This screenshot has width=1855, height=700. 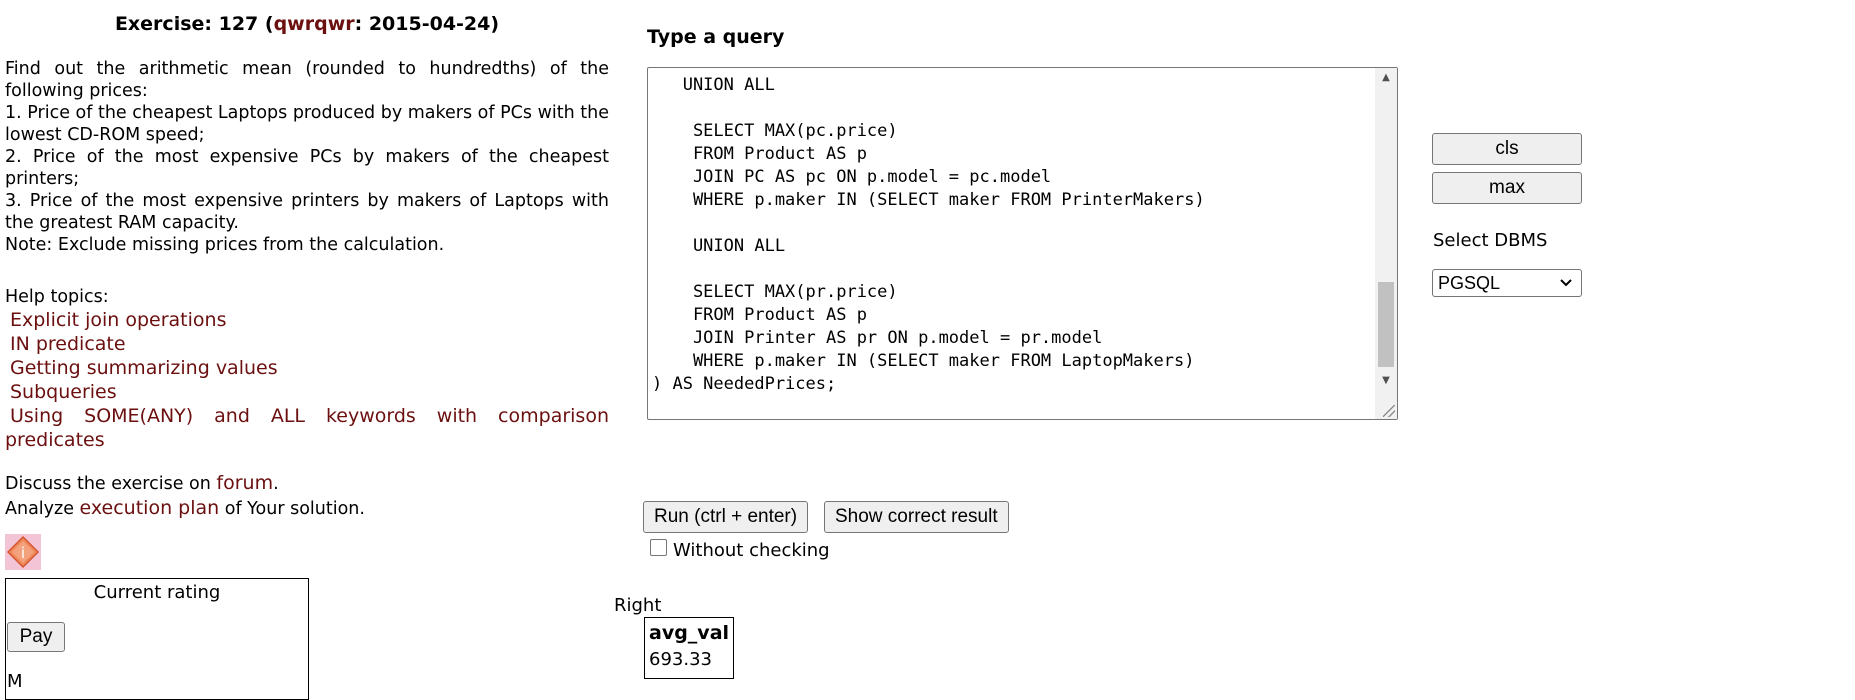 I want to click on show-correct-result-button: Show correct result, so click(x=916, y=517).